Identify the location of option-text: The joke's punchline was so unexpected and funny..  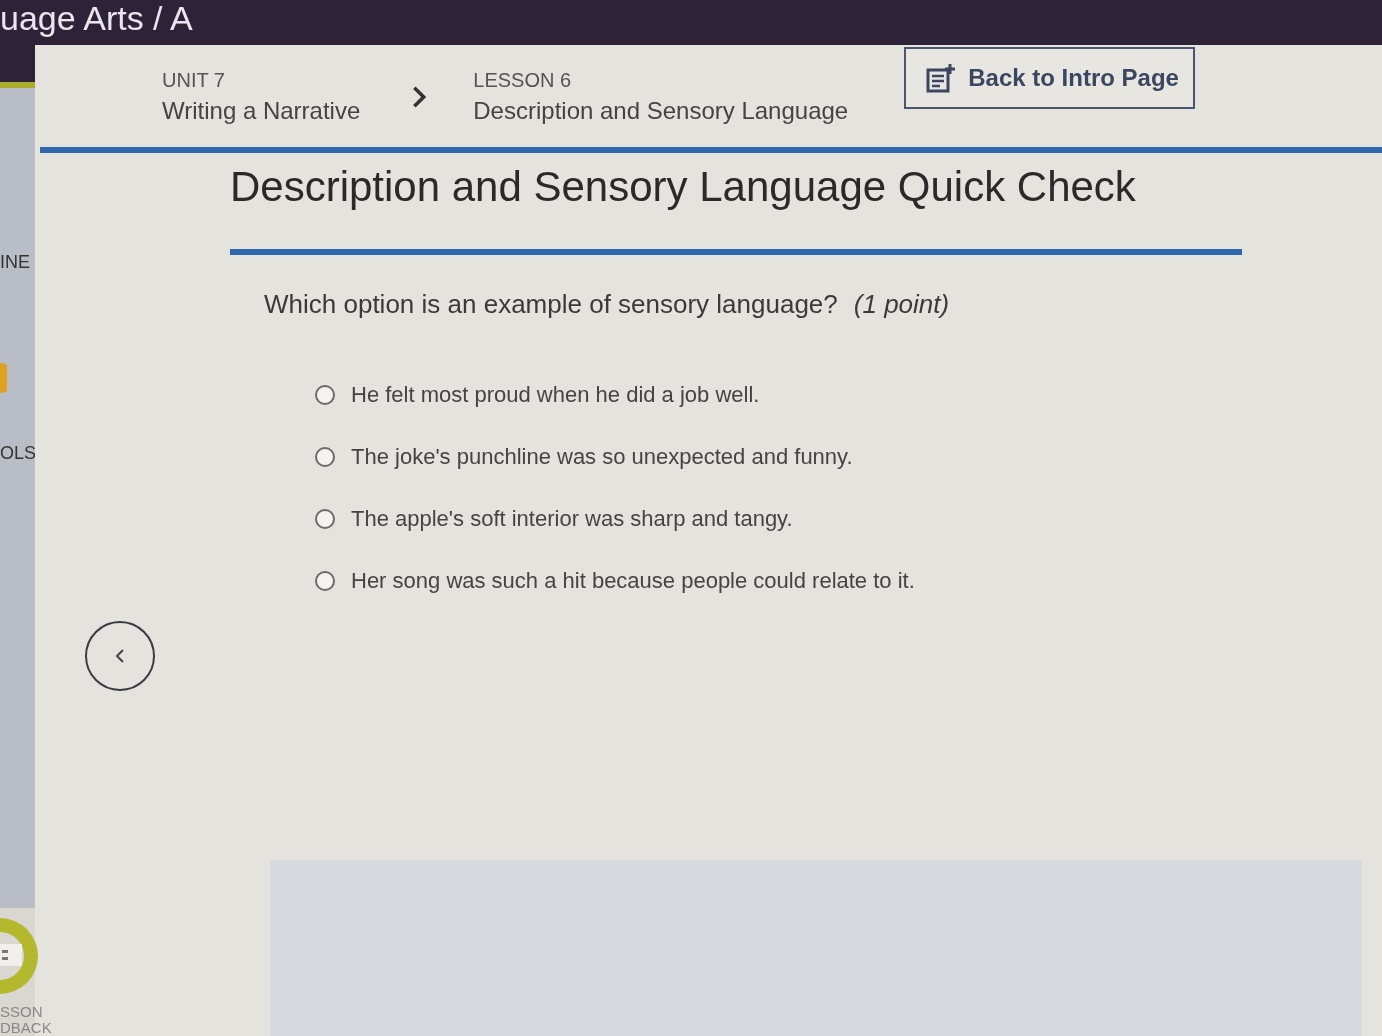
(602, 457).